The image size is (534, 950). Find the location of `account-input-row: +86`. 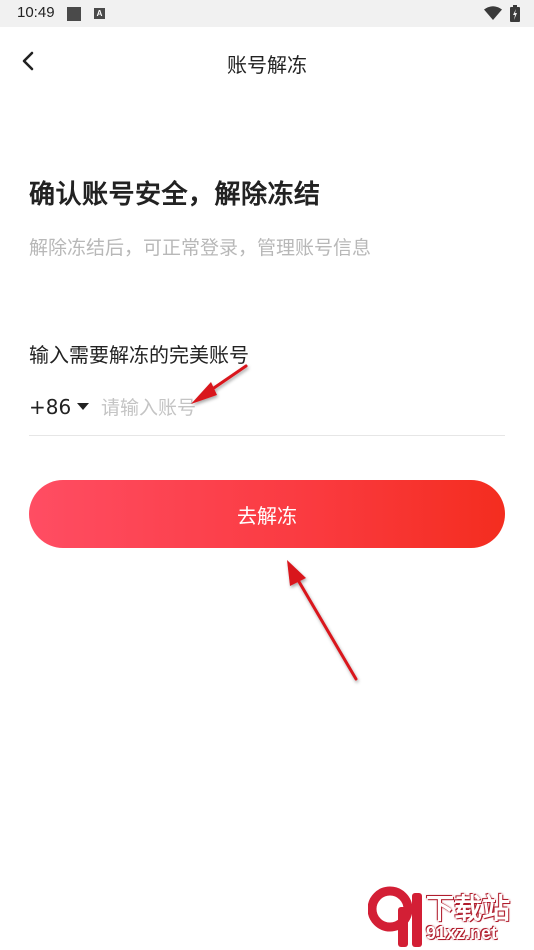

account-input-row: +86 is located at coordinates (267, 410).